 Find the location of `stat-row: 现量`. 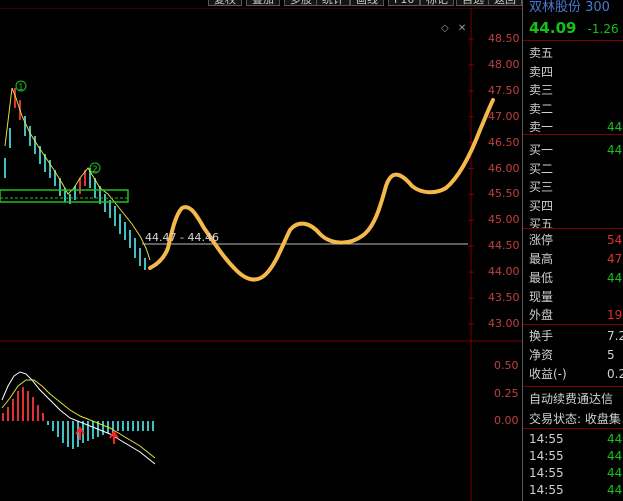

stat-row: 现量 is located at coordinates (576, 297).